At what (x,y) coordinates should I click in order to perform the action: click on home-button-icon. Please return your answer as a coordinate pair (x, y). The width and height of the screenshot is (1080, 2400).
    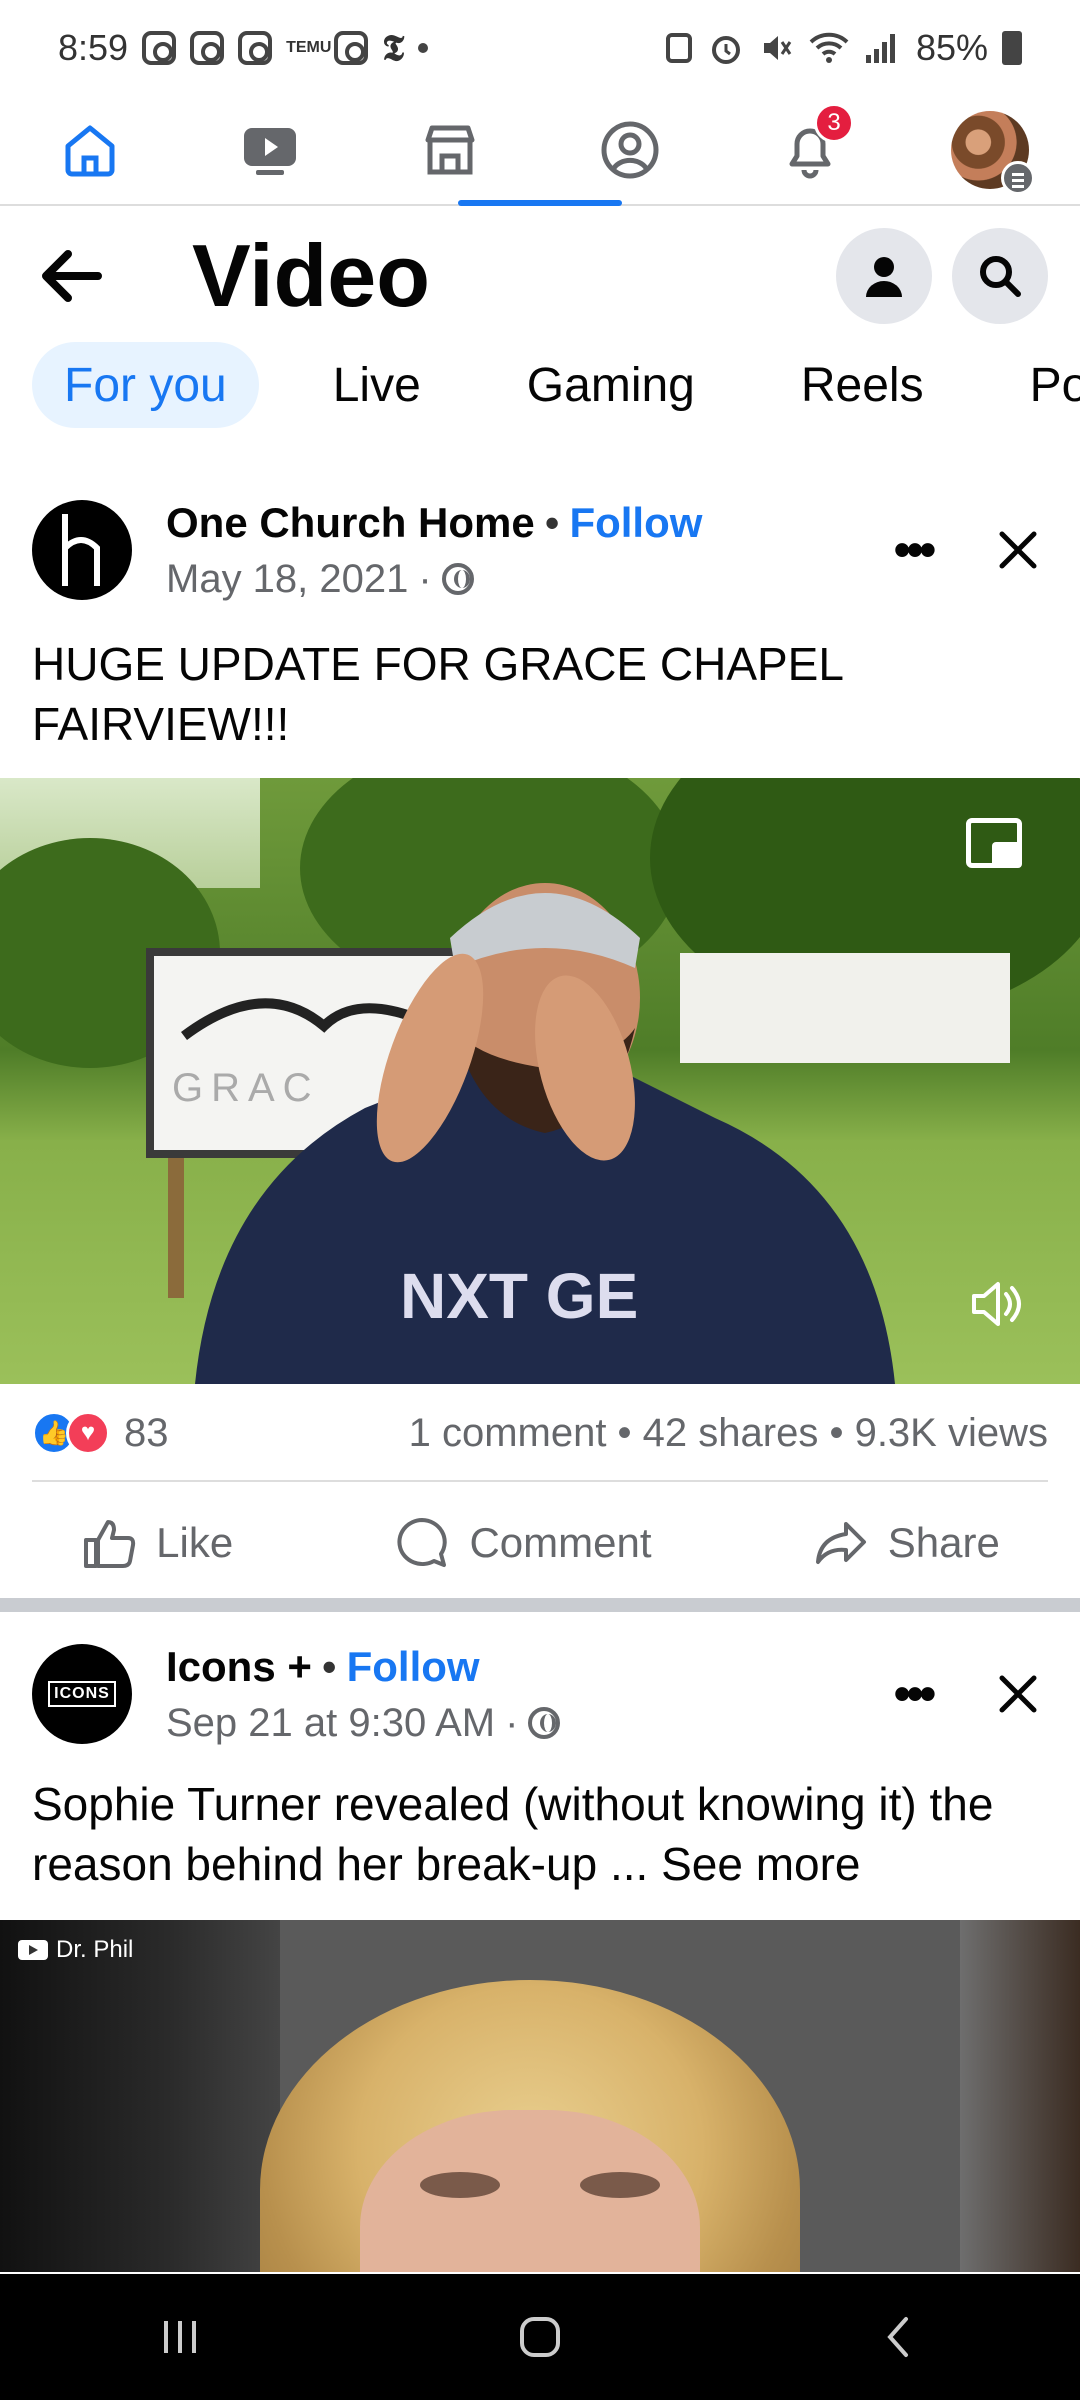
    Looking at the image, I should click on (540, 2337).